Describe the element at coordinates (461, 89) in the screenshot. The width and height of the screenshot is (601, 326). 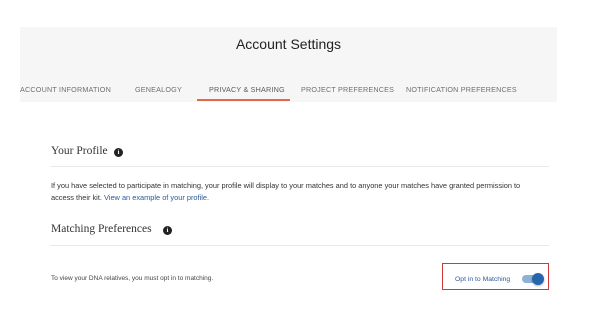
I see `tab-notification-preferences: NOTIFICATION PREFERENCES` at that location.